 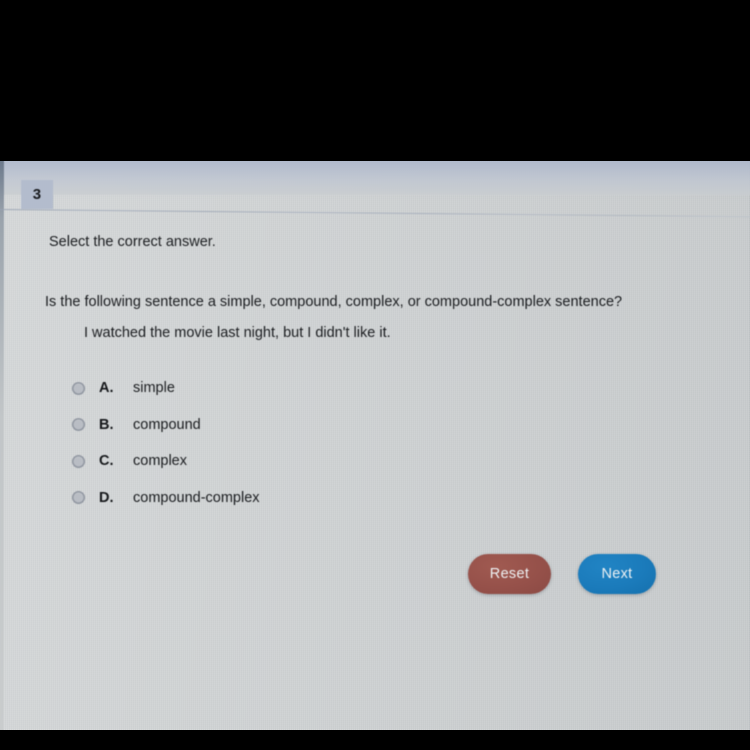 I want to click on option-letter-d: D., so click(x=106, y=497).